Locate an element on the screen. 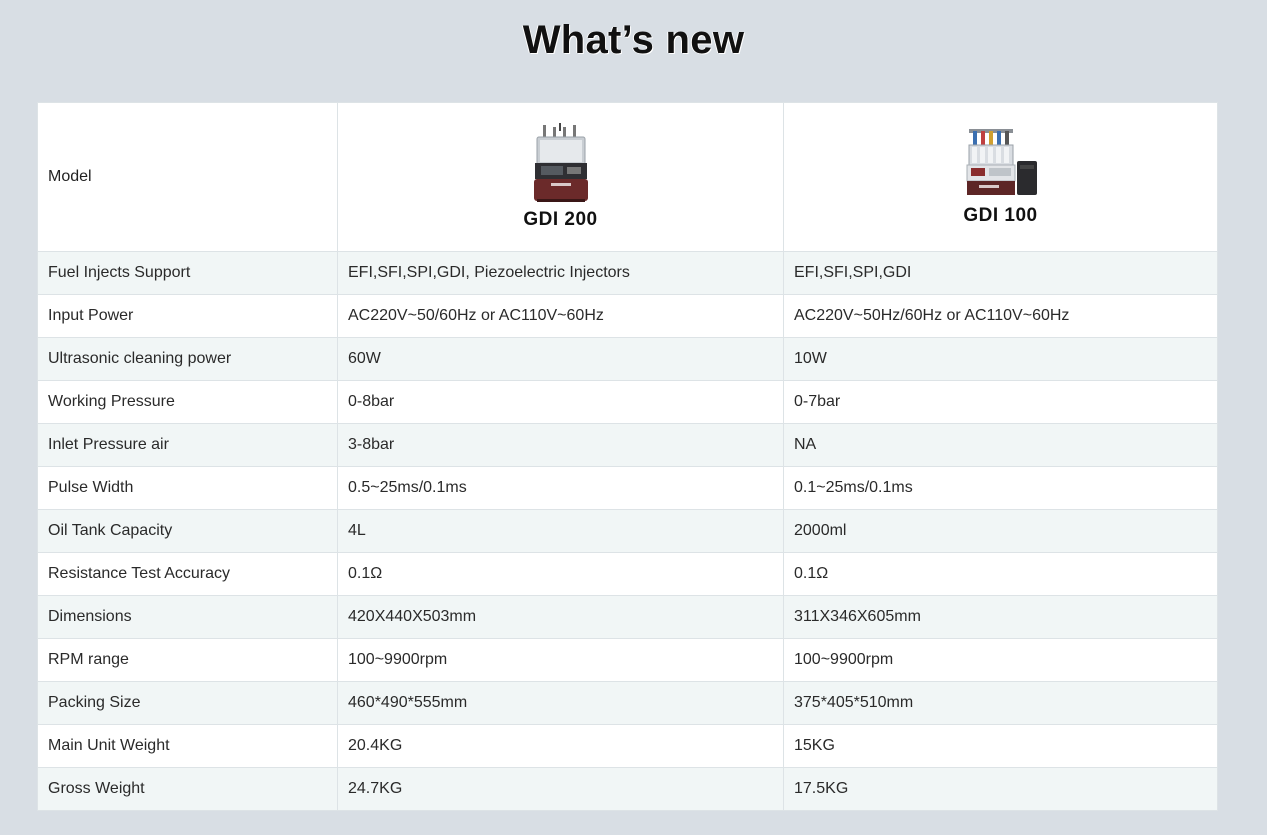  table-row: Inlet Pressure air 3-8bar NA is located at coordinates (627, 445).